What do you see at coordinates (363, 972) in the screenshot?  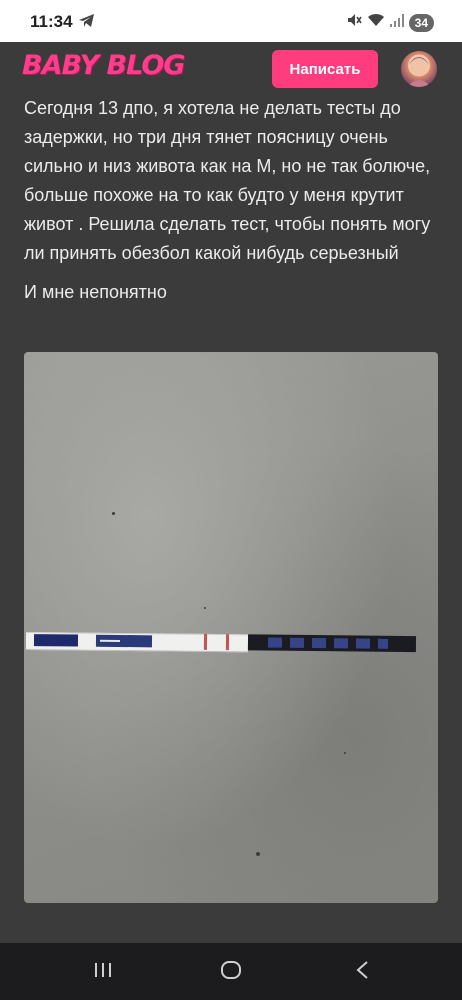 I see `back-icon` at bounding box center [363, 972].